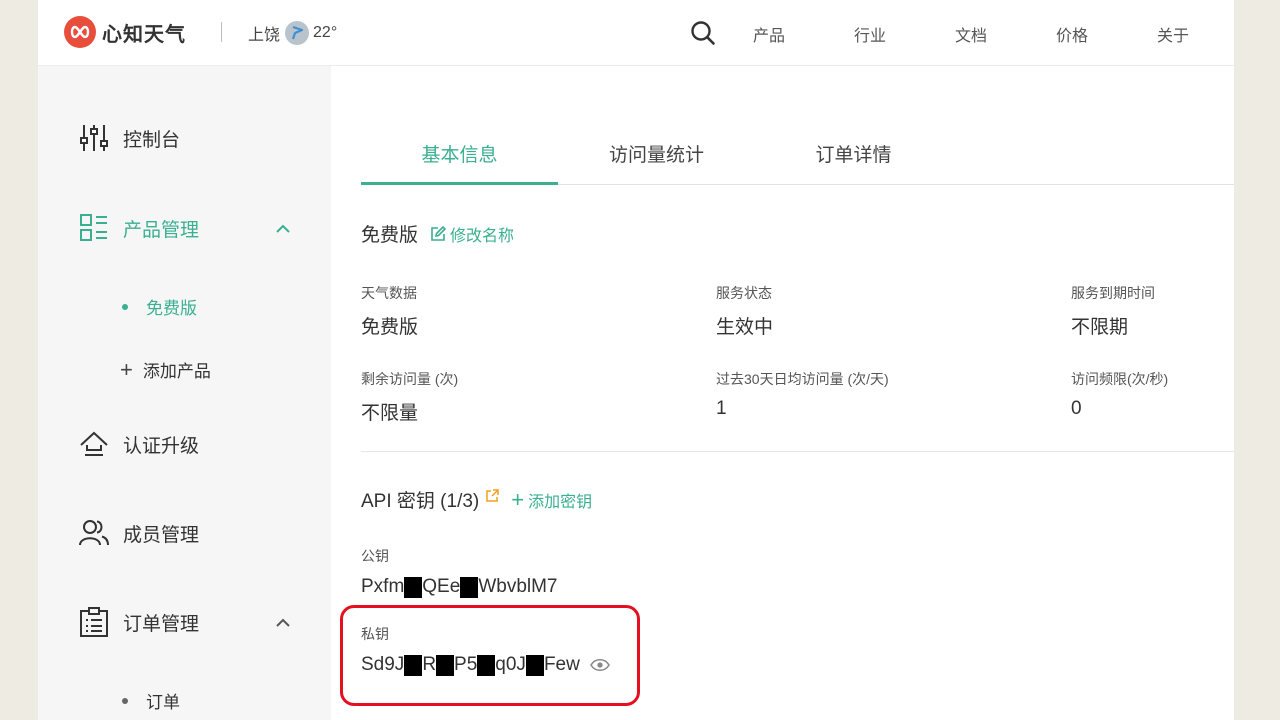  Describe the element at coordinates (1100, 327) in the screenshot. I see `field-value: 不限期` at that location.